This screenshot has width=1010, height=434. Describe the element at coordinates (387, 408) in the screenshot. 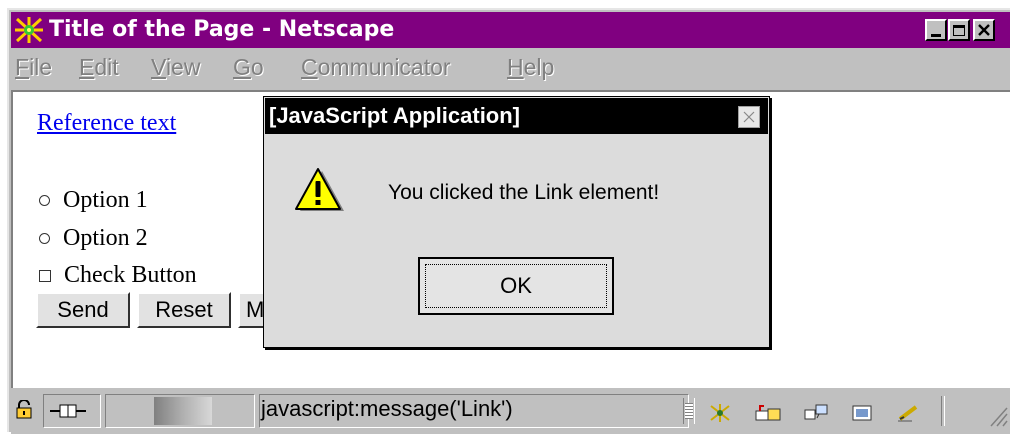

I see `status-text: javascript:message('Link')` at that location.